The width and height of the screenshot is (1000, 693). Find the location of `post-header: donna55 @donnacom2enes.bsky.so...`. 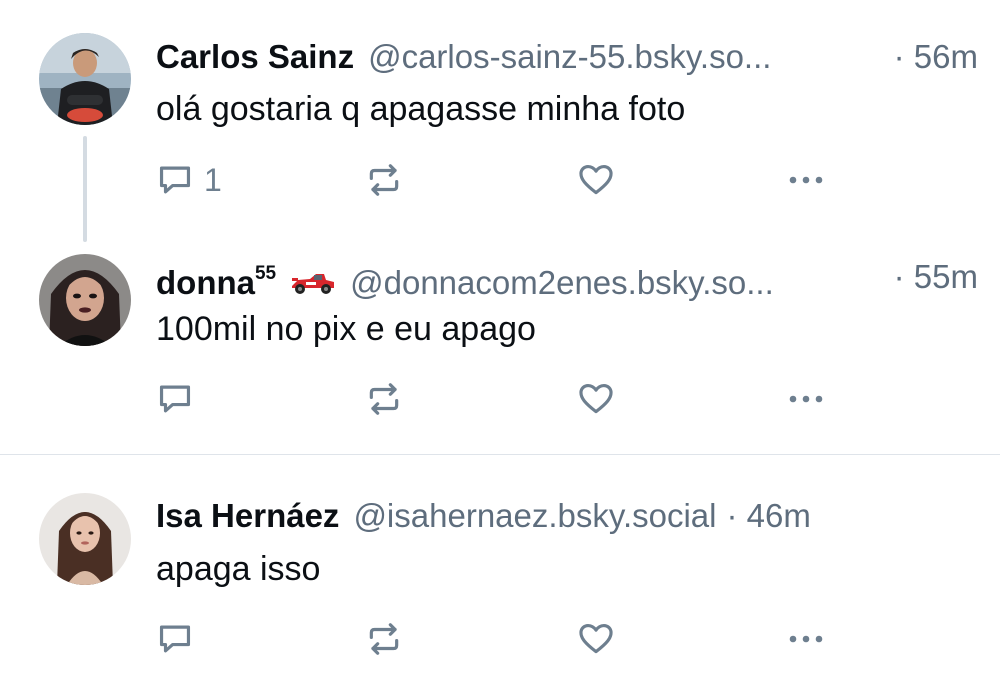

post-header: donna55 @donnacom2enes.bsky.so... is located at coordinates (465, 280).